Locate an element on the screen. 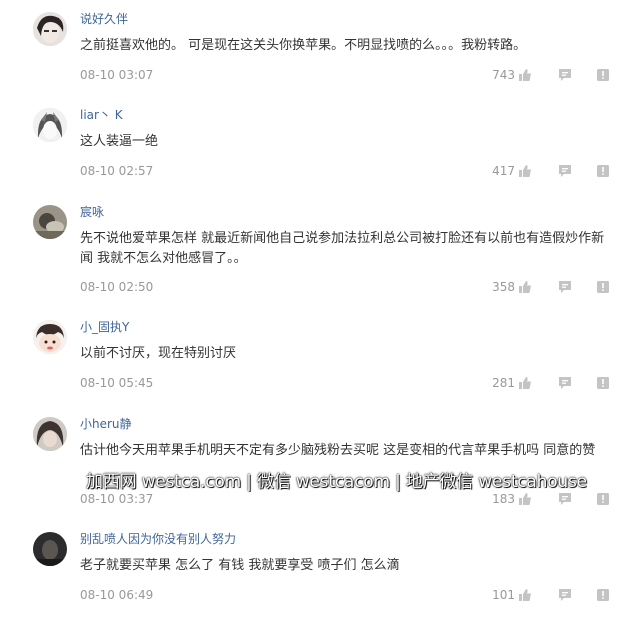 The height and width of the screenshot is (623, 640). like-button: 743 is located at coordinates (512, 75).